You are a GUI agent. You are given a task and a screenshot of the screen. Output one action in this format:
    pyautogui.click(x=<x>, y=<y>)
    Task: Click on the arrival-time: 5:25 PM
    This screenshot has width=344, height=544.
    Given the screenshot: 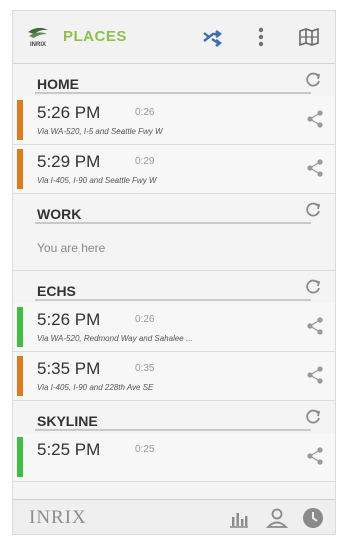 What is the action you would take?
    pyautogui.click(x=69, y=449)
    